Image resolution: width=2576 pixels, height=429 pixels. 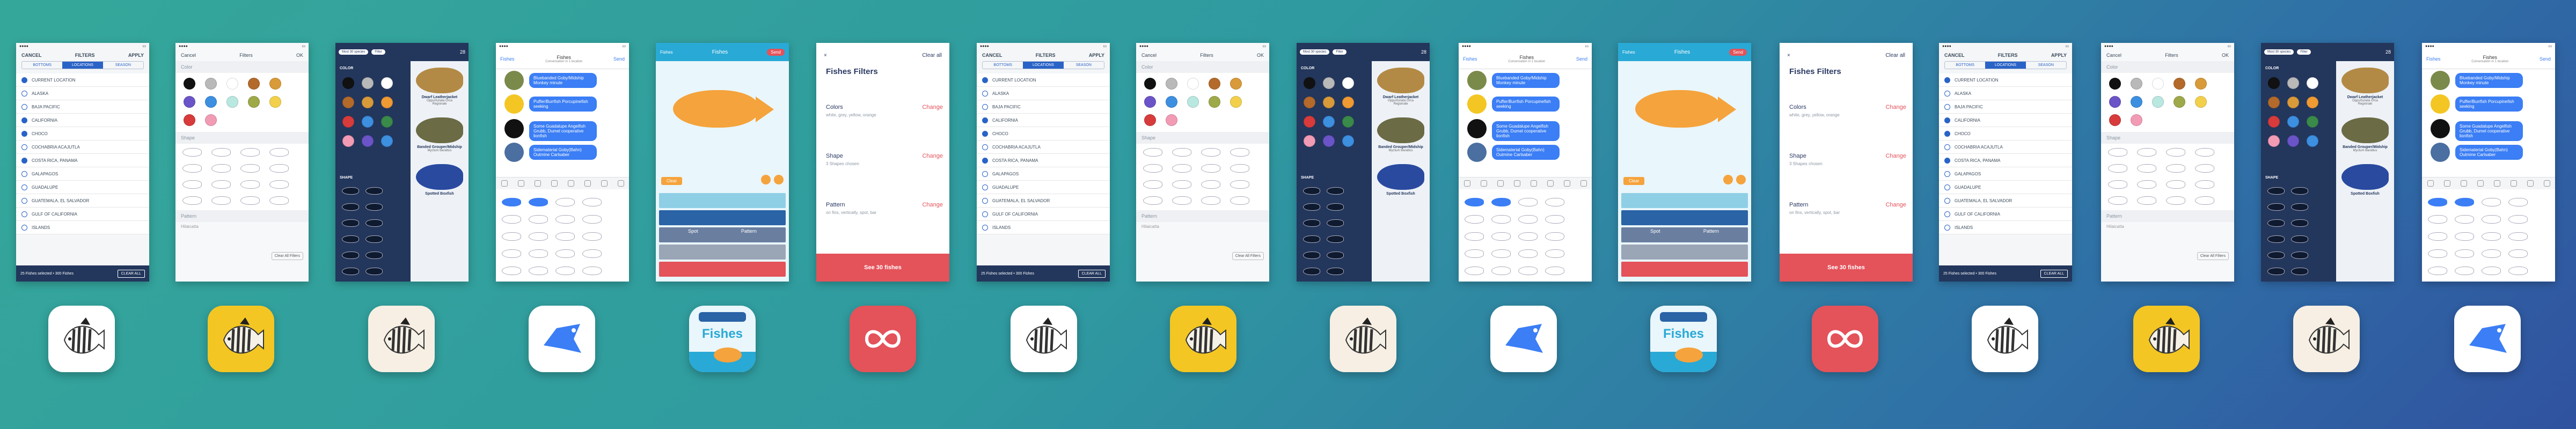 I want to click on see-fishes-button: See 30 fishes, so click(x=882, y=268).